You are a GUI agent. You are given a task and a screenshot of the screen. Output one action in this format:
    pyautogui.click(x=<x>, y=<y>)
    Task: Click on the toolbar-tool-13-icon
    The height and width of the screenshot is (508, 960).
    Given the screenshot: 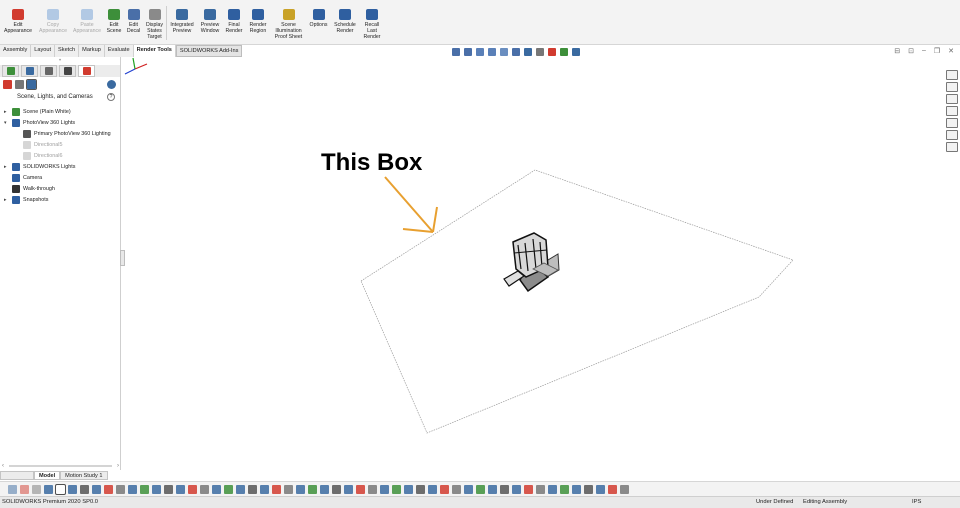 What is the action you would take?
    pyautogui.click(x=156, y=489)
    